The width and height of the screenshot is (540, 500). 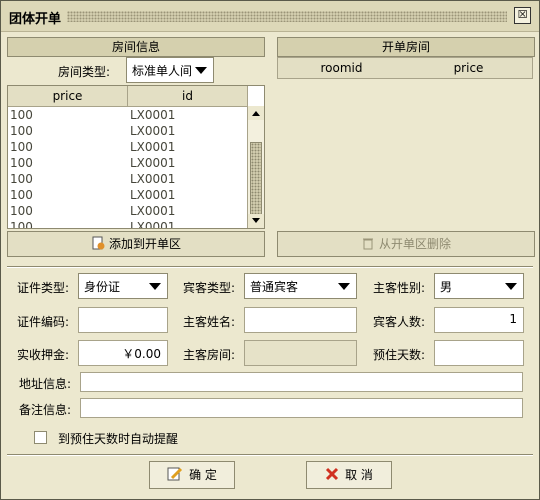 I want to click on title-bar: 团体开单 ☒, so click(x=270, y=16).